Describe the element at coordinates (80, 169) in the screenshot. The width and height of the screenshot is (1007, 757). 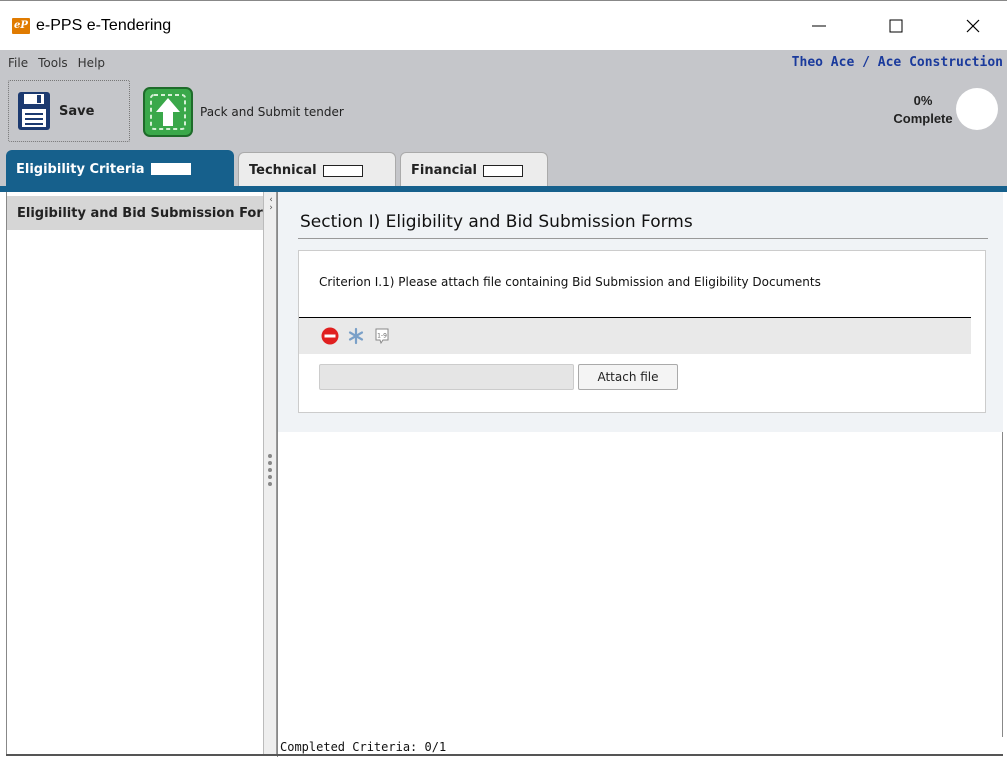
I see `tab-label: Eligibility Criteria` at that location.